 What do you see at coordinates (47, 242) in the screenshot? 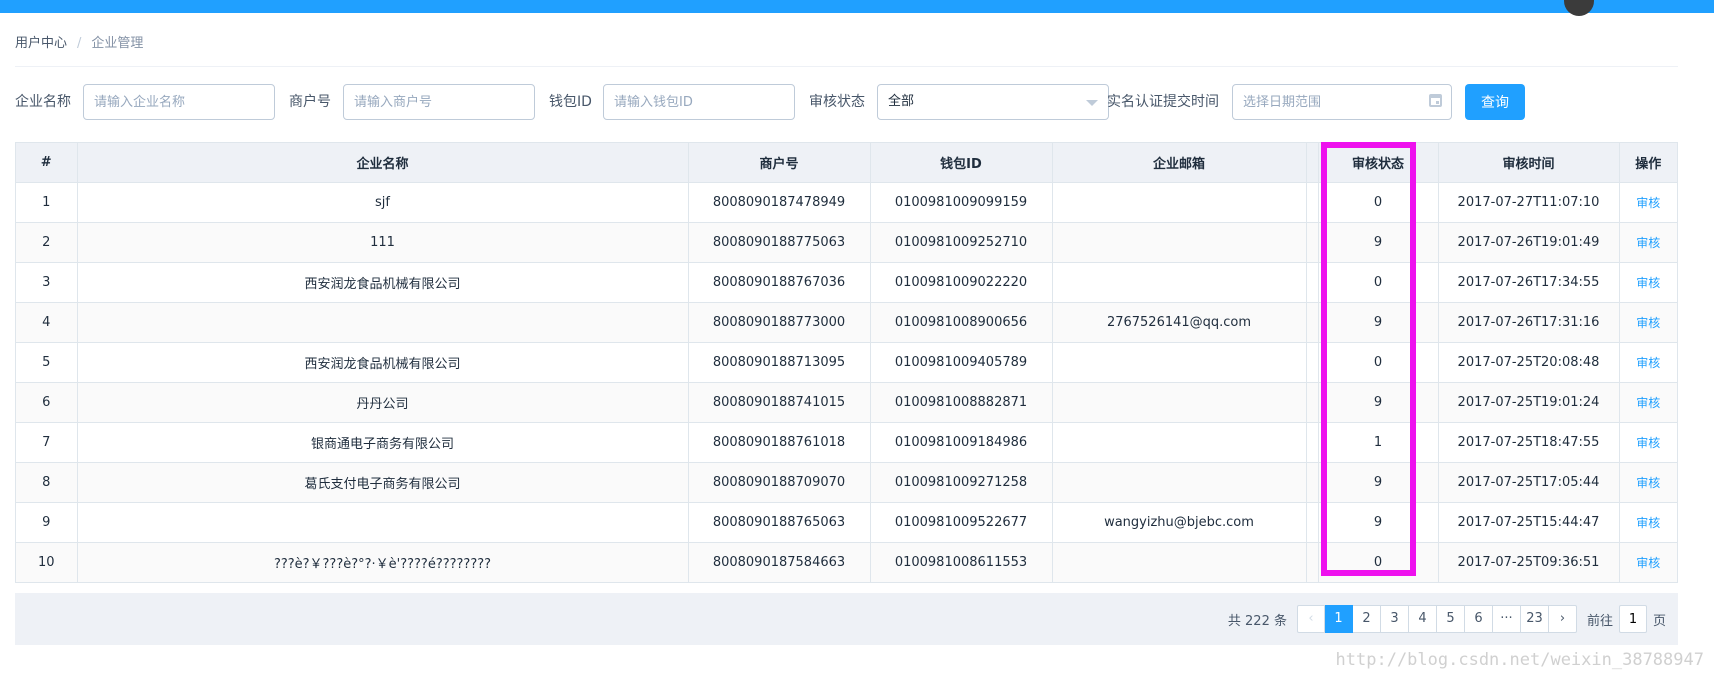
I see `cell-index: 2` at bounding box center [47, 242].